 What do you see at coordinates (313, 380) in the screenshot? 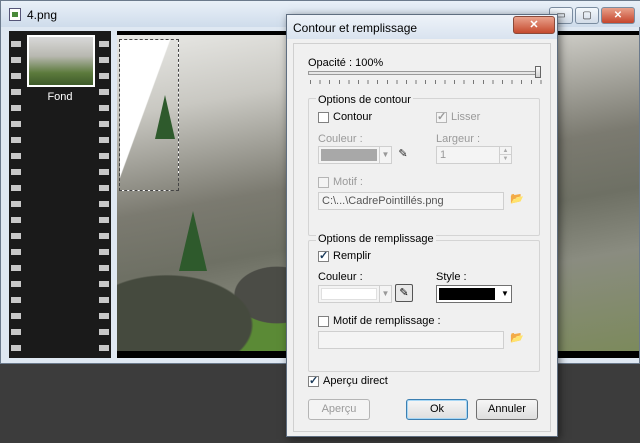
I see `live-preview-checkbox` at bounding box center [313, 380].